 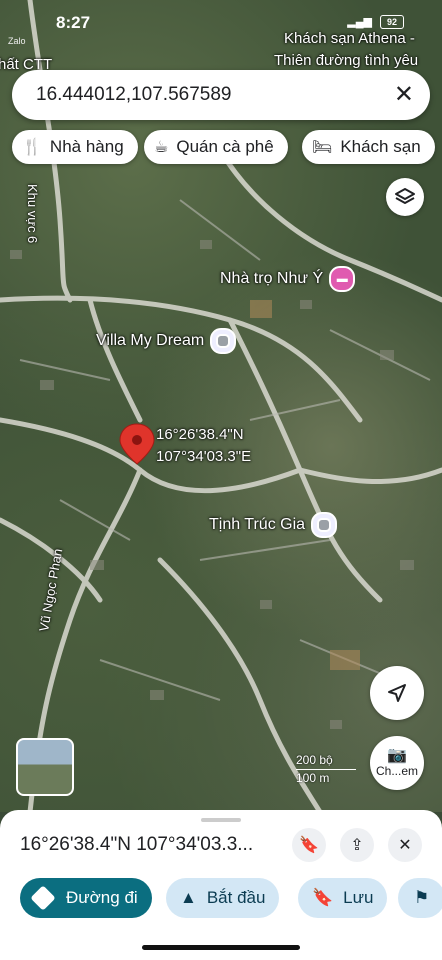 I want to click on start-button: ▲ Bắt đầu, so click(x=223, y=898).